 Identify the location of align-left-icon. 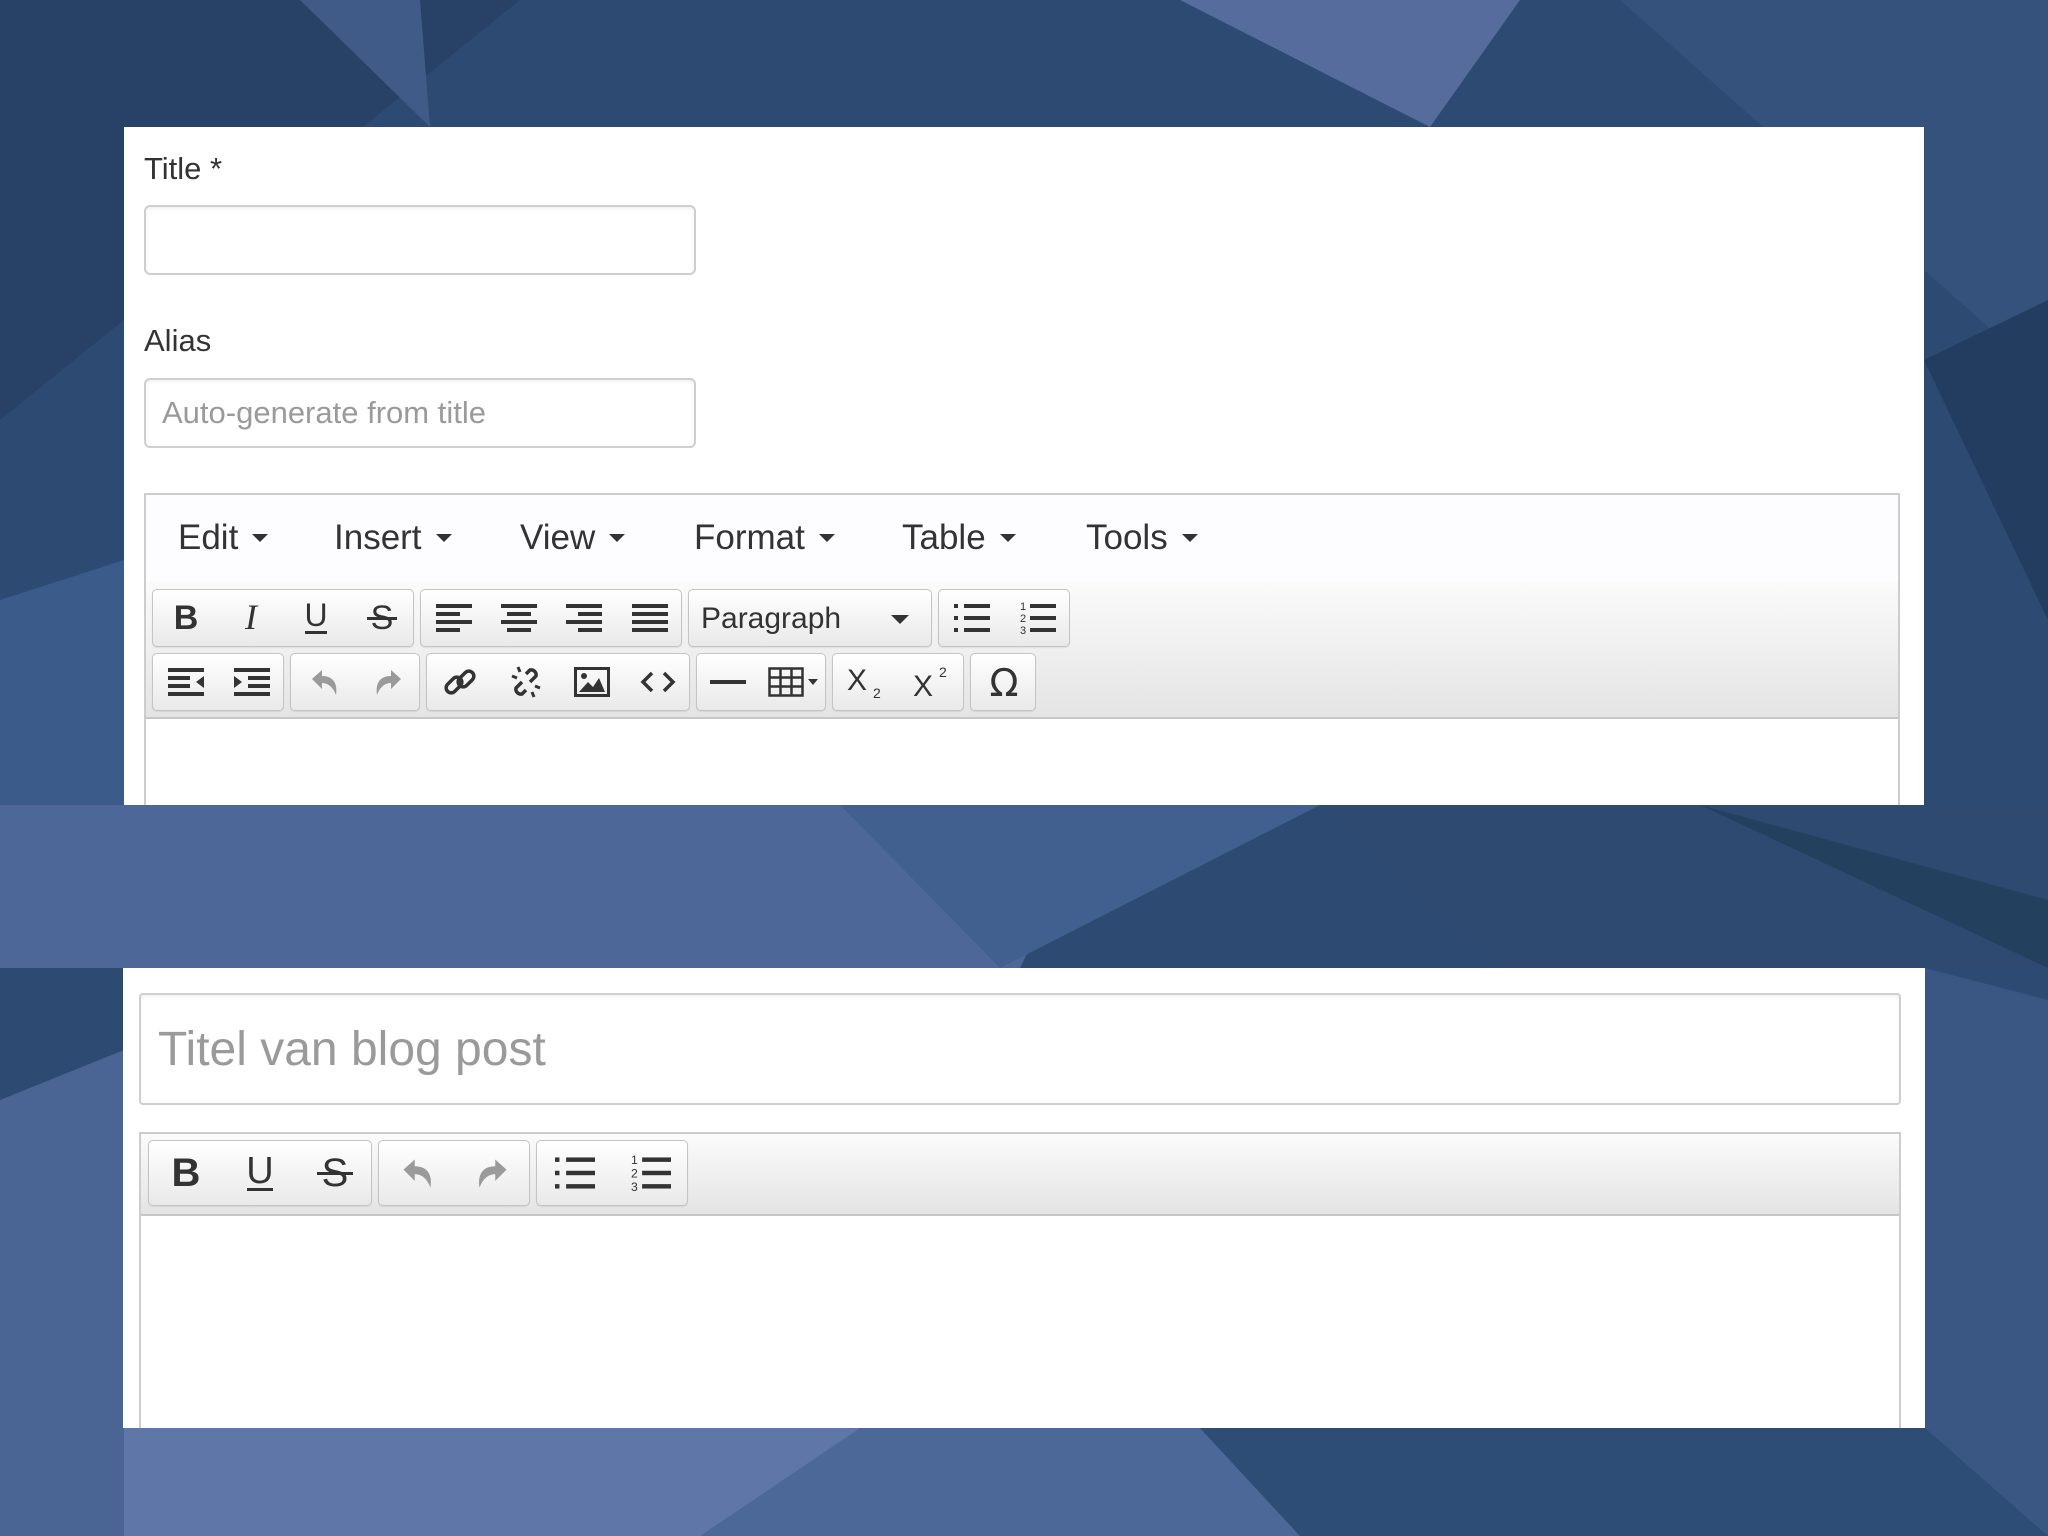
(454, 618).